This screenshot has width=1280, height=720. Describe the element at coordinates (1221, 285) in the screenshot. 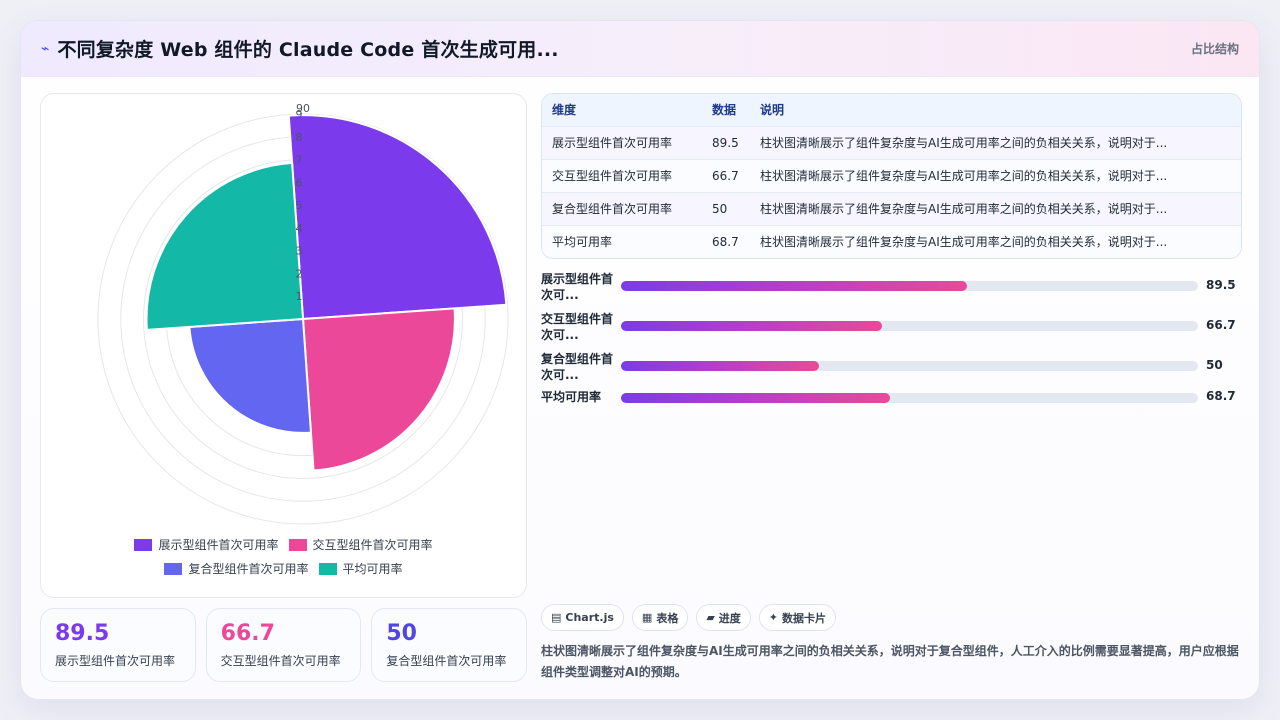

I see `progress-value: 89.5` at that location.